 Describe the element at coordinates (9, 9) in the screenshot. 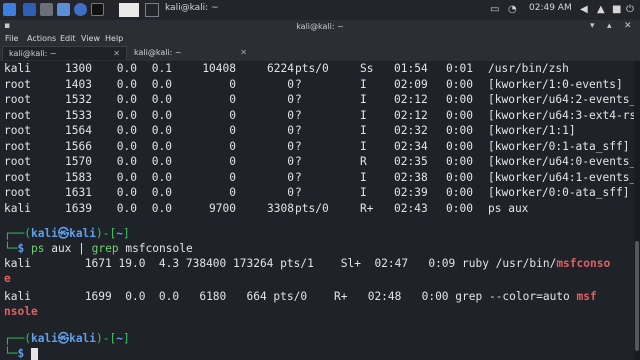

I see `kali-menu-icon` at that location.